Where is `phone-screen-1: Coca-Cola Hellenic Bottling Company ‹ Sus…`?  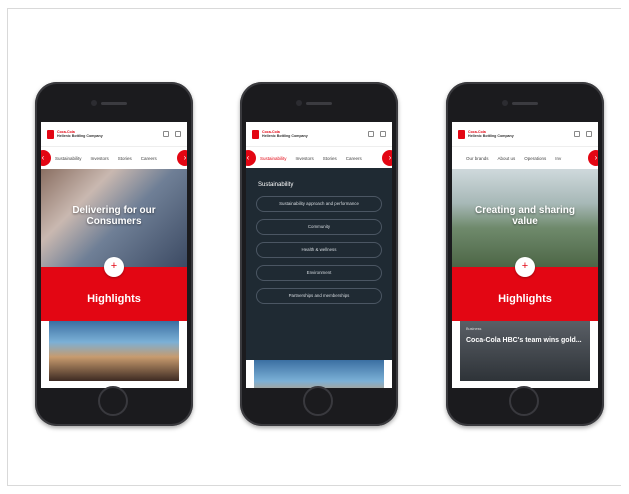
phone-screen-1: Coca-Cola Hellenic Bottling Company ‹ Sus… is located at coordinates (114, 255).